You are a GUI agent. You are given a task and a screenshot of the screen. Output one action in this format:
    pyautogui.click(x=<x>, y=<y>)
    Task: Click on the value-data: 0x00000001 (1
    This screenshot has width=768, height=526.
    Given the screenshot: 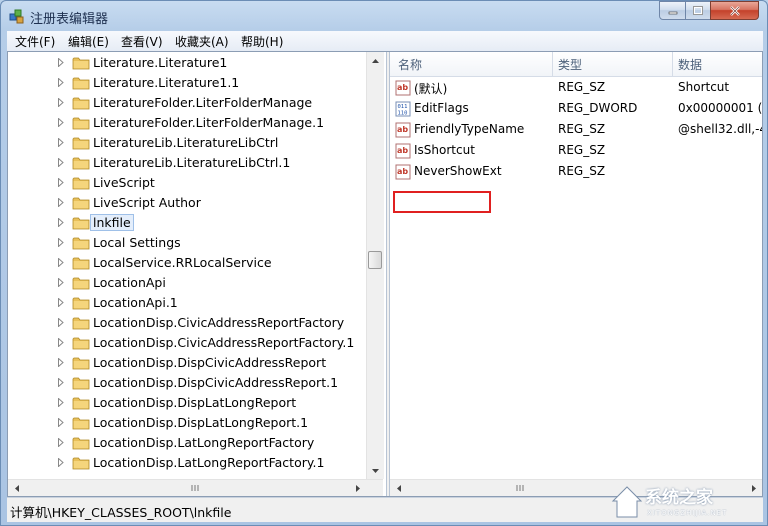 What is the action you would take?
    pyautogui.click(x=720, y=108)
    